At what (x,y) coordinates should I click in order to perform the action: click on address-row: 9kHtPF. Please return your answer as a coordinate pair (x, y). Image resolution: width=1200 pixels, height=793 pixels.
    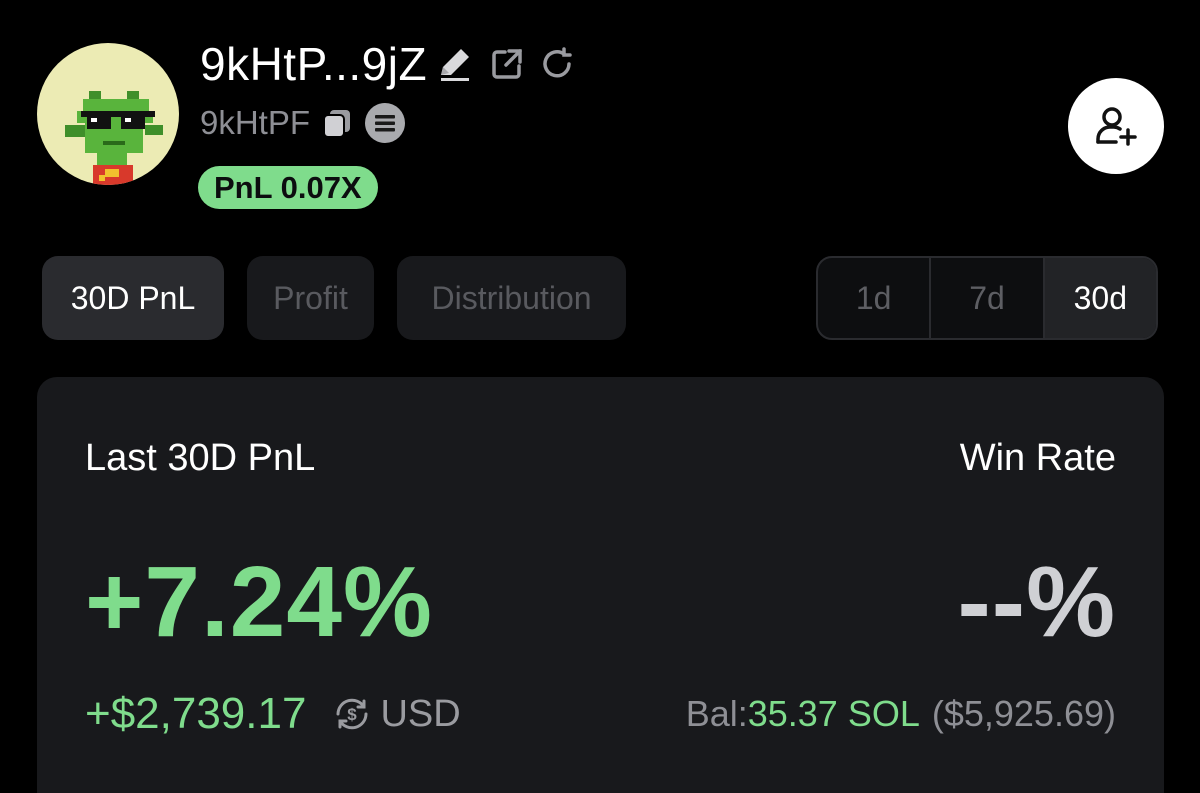
    Looking at the image, I should click on (303, 123).